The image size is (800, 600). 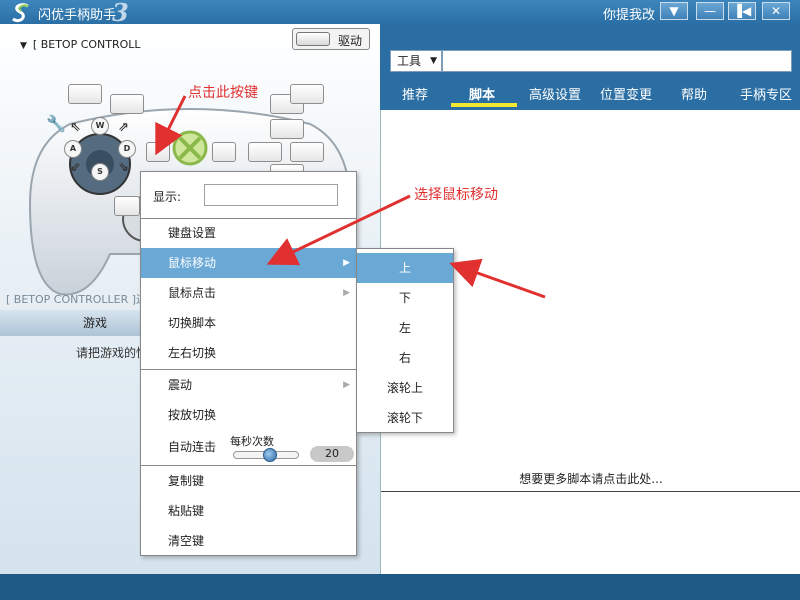 What do you see at coordinates (590, 491) in the screenshot?
I see `divider` at bounding box center [590, 491].